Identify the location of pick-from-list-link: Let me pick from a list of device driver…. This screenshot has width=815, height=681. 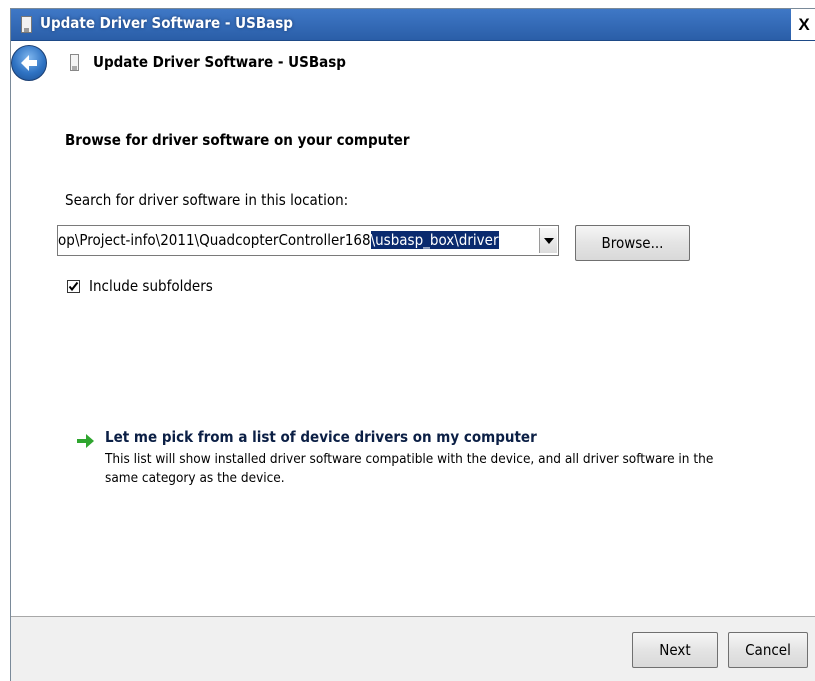
(321, 437).